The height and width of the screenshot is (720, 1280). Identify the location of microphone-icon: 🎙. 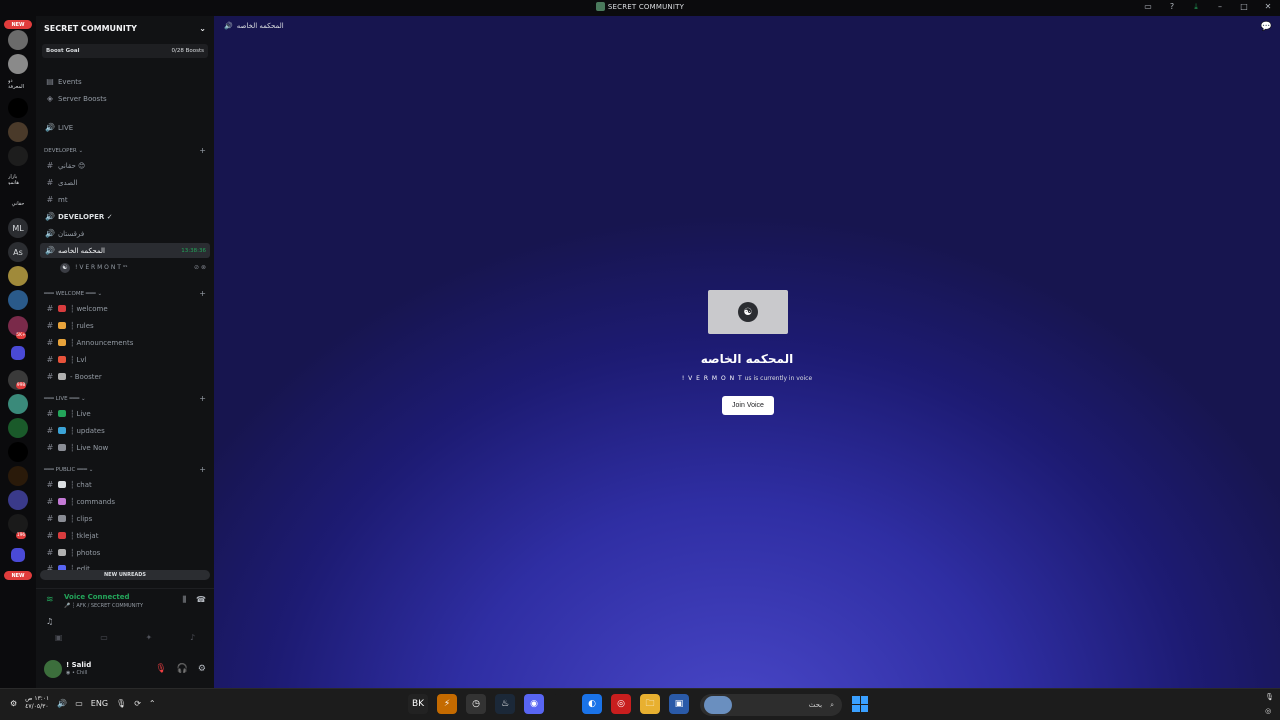
(121, 703).